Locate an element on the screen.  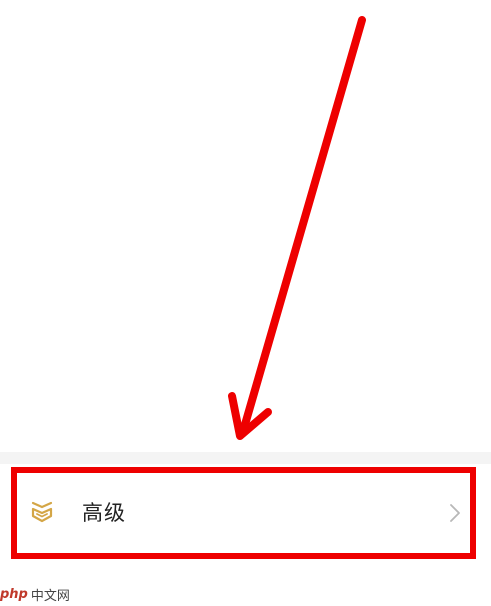
watermark-brand: php is located at coordinates (14, 594).